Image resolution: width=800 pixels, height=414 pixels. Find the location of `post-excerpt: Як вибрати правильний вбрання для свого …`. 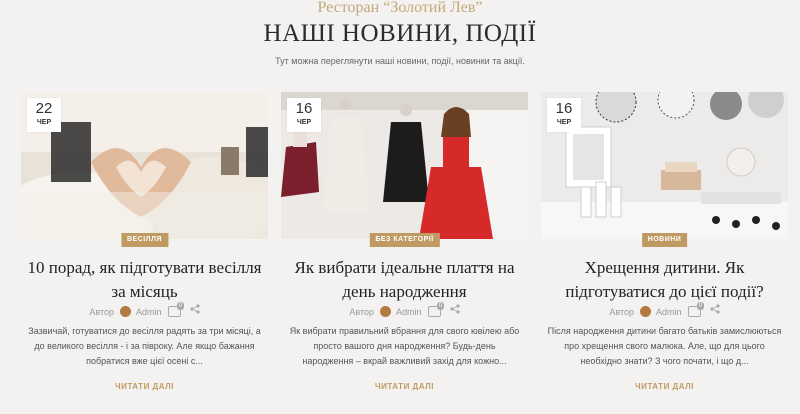

post-excerpt: Як вибрати правильний вбрання для свого … is located at coordinates (404, 346).